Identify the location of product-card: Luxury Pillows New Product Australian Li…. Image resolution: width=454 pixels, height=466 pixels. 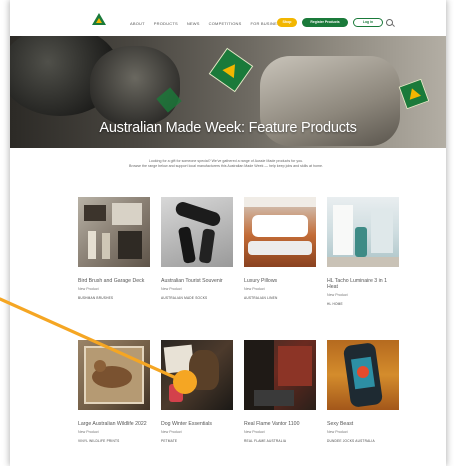
(280, 248).